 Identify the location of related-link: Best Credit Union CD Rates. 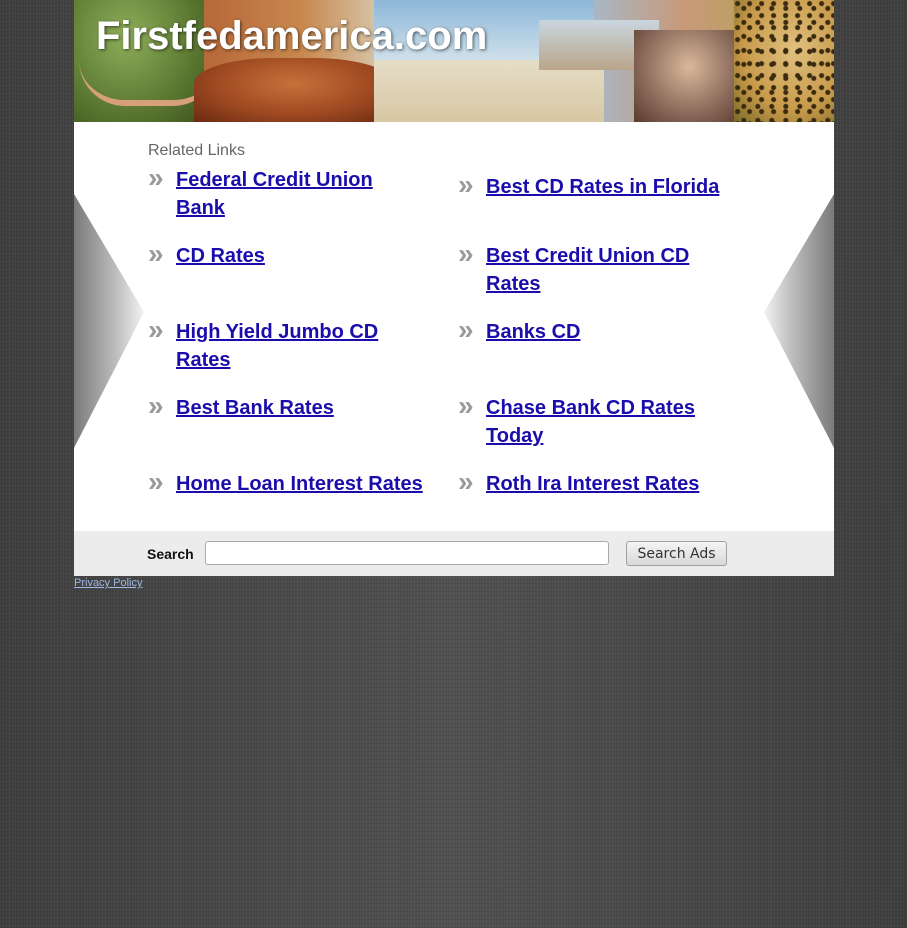
(611, 270).